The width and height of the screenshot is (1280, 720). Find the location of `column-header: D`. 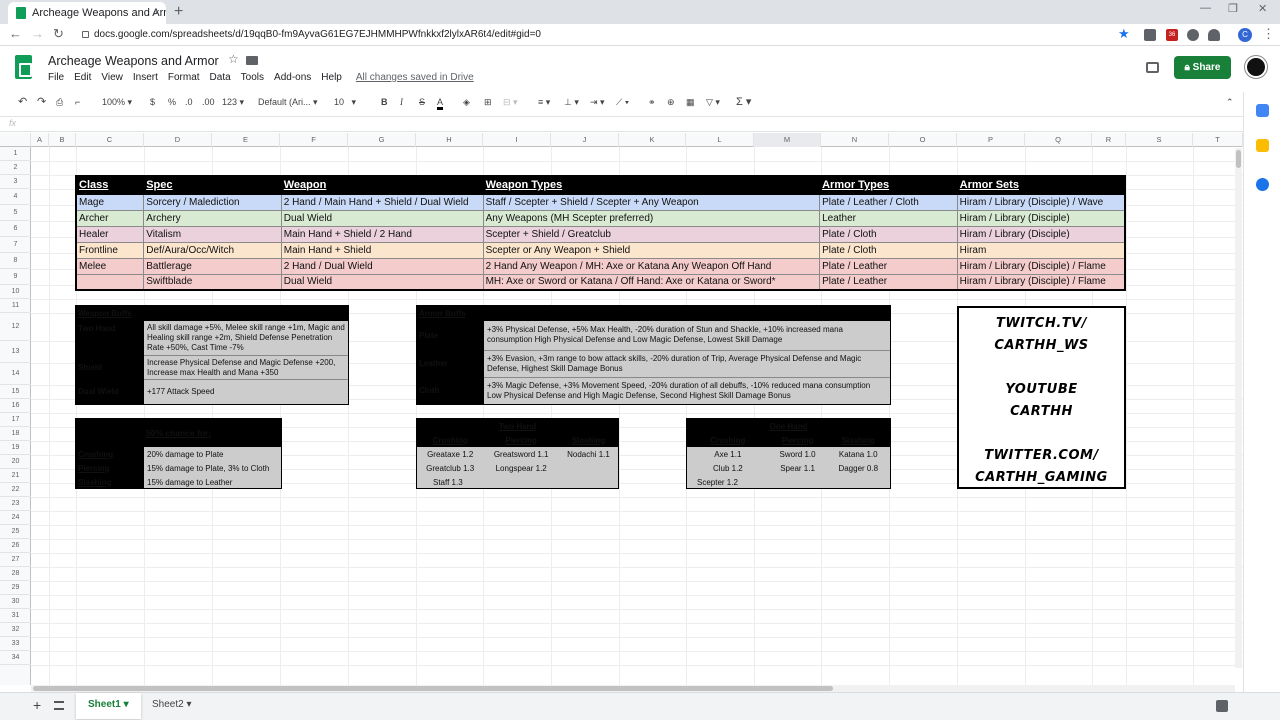

column-header: D is located at coordinates (178, 140).